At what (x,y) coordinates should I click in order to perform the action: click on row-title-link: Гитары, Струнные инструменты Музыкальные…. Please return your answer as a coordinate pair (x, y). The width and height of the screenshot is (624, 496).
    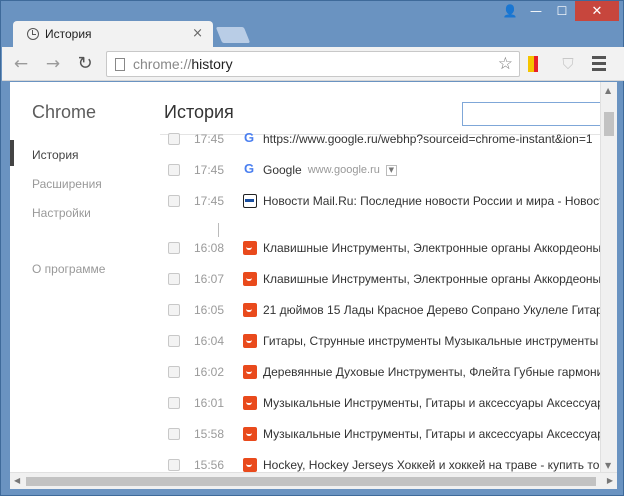
    Looking at the image, I should click on (431, 341).